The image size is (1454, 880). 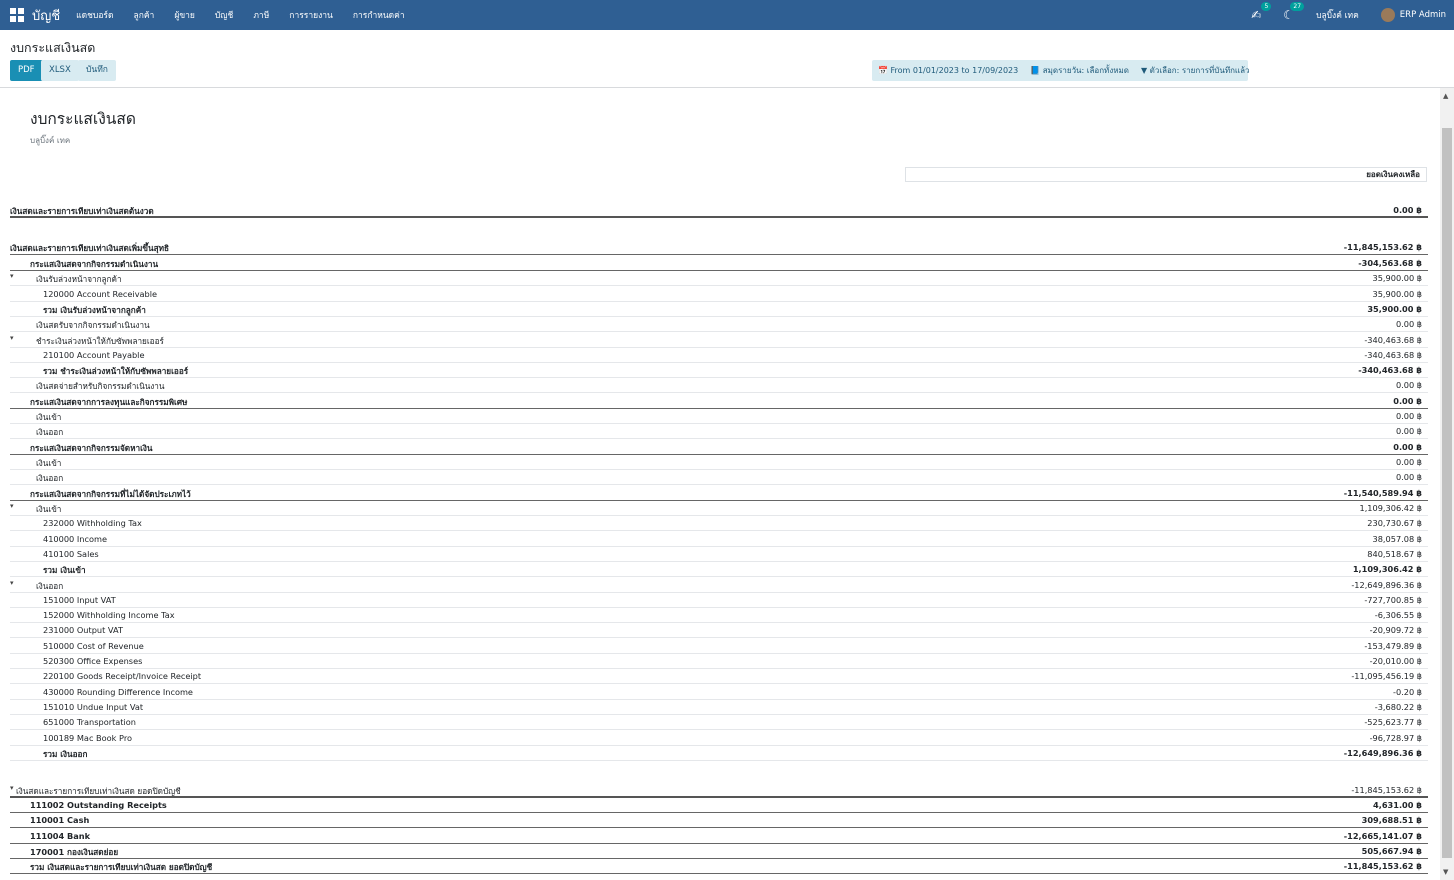 I want to click on table-row: เงินออก 0.00 ฿, so click(x=719, y=477).